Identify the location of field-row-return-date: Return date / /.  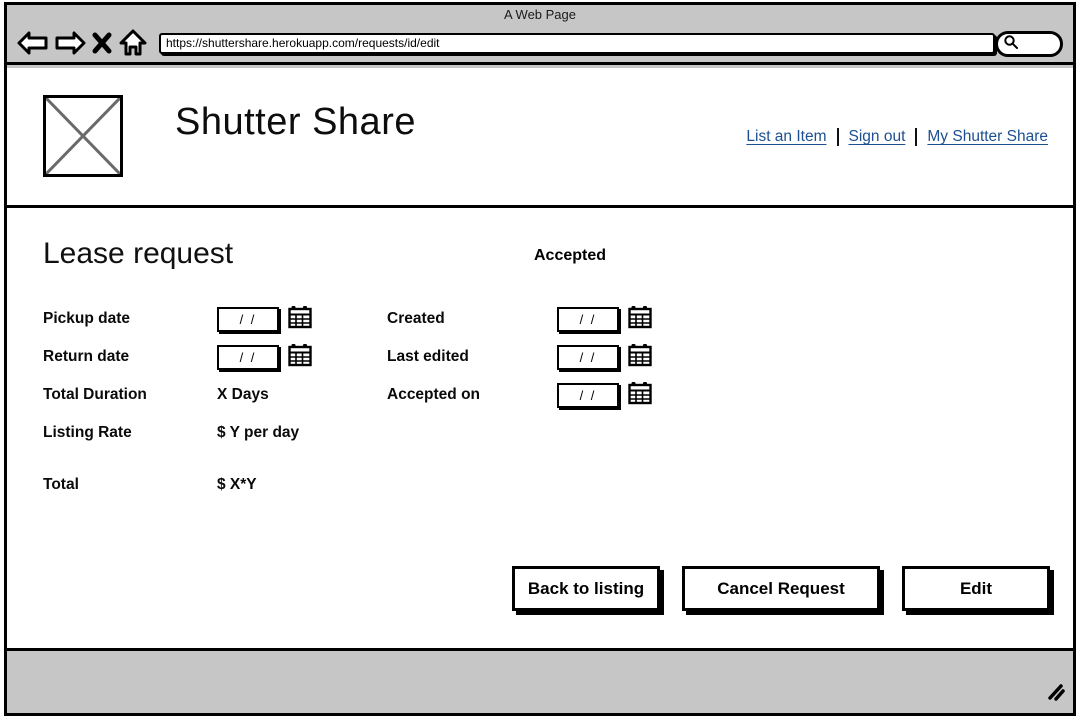
(177, 357).